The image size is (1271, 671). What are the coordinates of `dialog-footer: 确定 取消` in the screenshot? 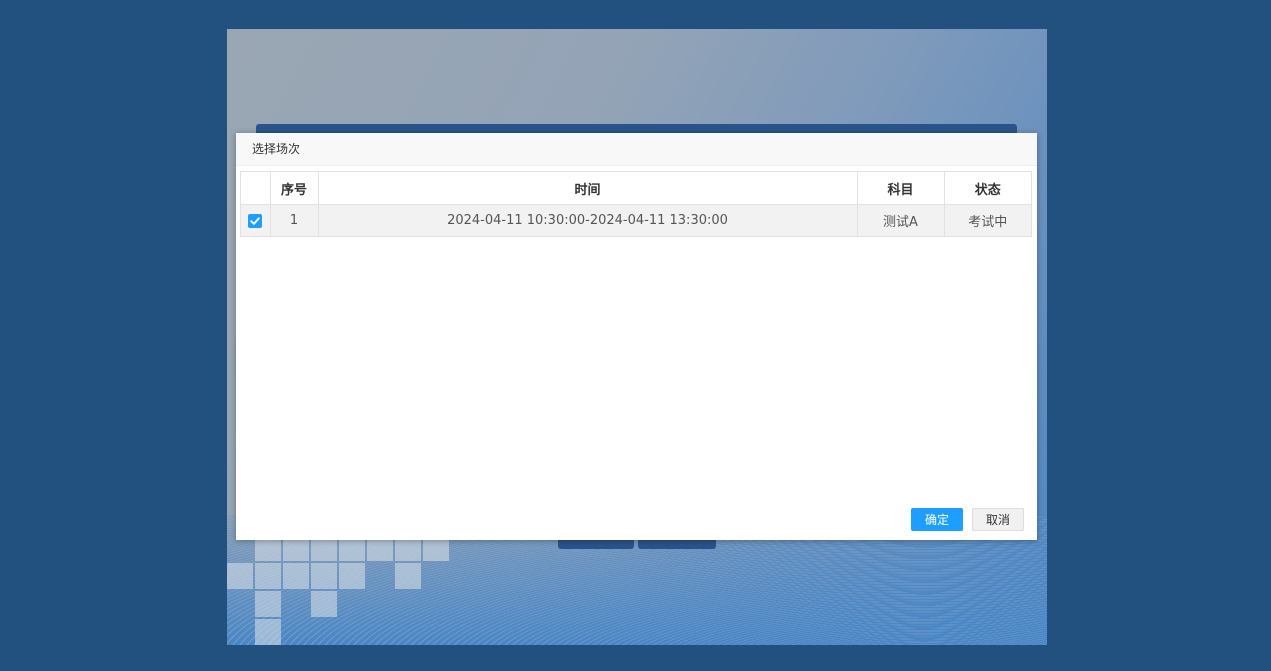 It's located at (967, 519).